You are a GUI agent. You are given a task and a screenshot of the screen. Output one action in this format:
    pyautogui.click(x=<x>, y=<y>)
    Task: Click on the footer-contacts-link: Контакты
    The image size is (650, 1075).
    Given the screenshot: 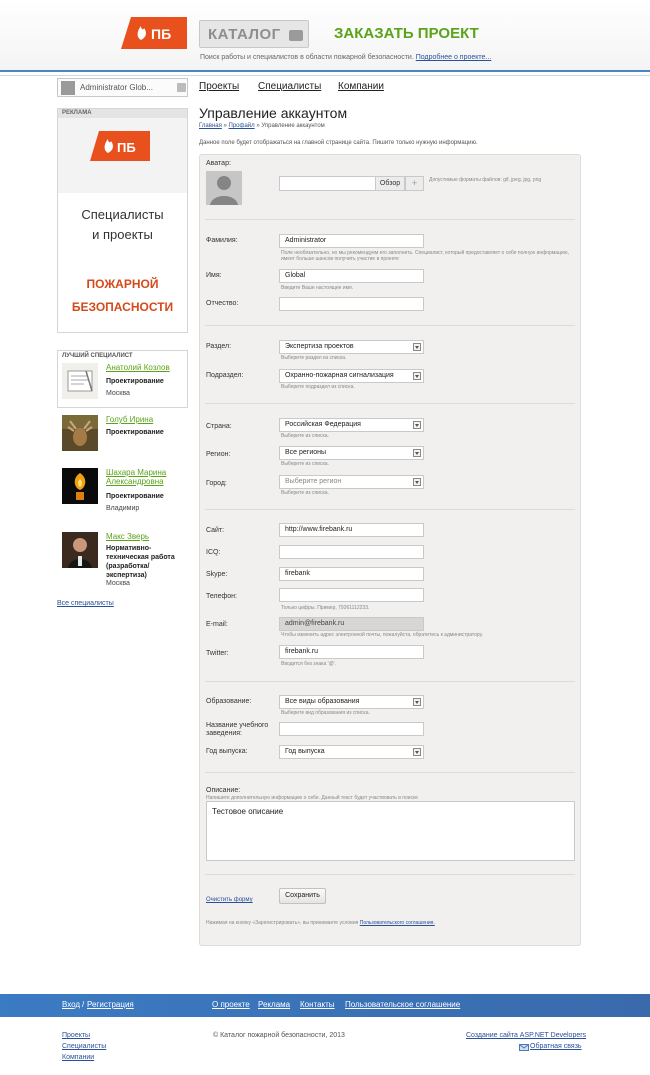 What is the action you would take?
    pyautogui.click(x=317, y=1004)
    